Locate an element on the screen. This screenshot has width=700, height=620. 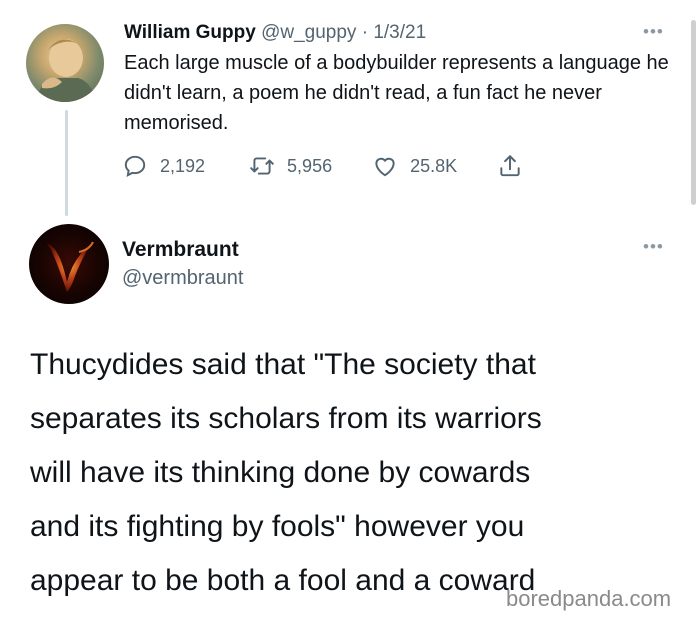
avatar-william-guppy is located at coordinates (65, 63).